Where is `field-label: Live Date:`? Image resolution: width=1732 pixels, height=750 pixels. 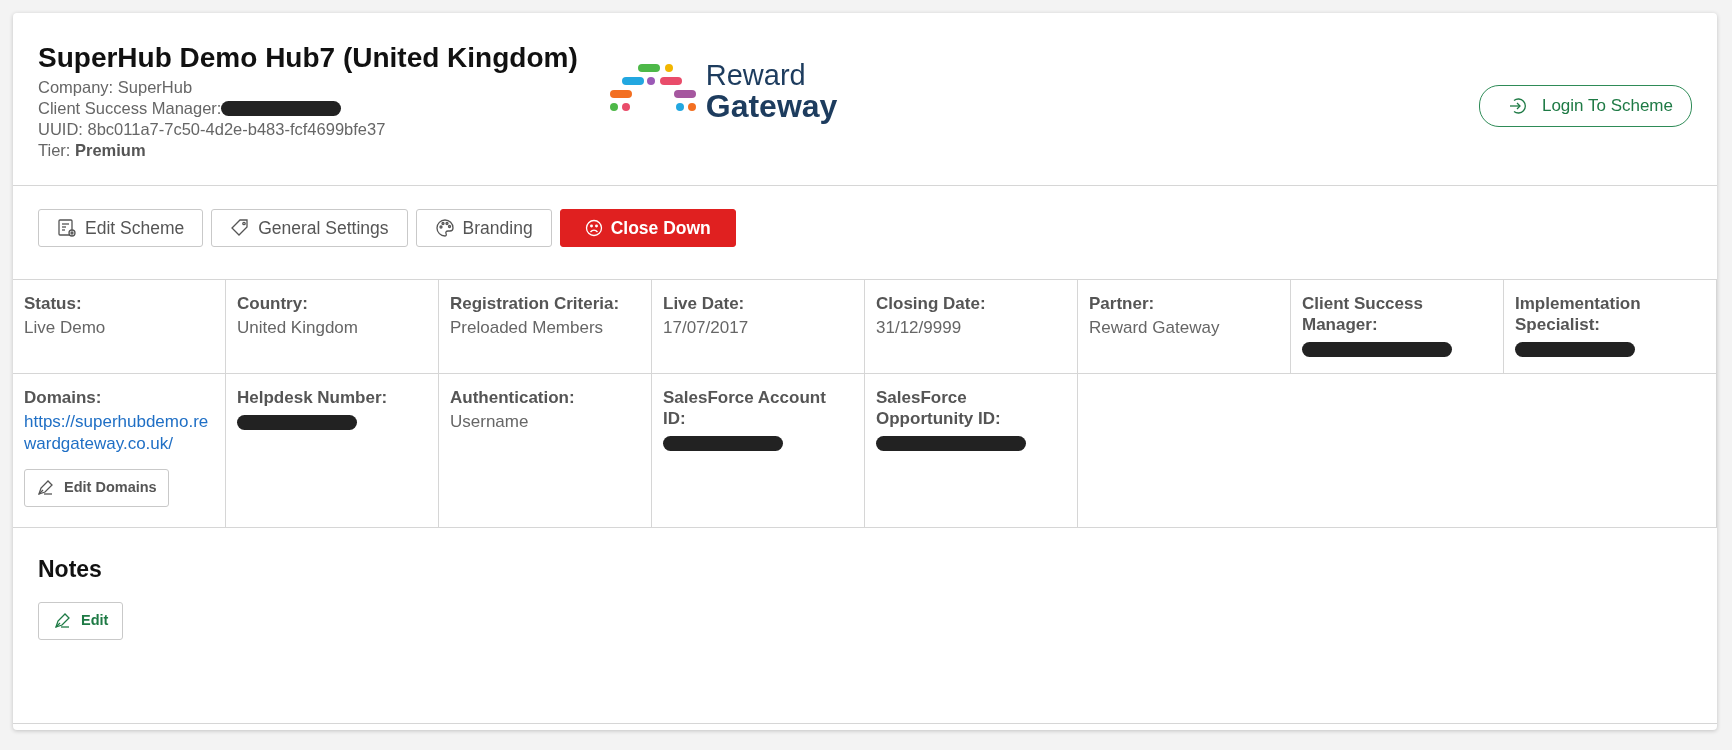 field-label: Live Date: is located at coordinates (704, 304).